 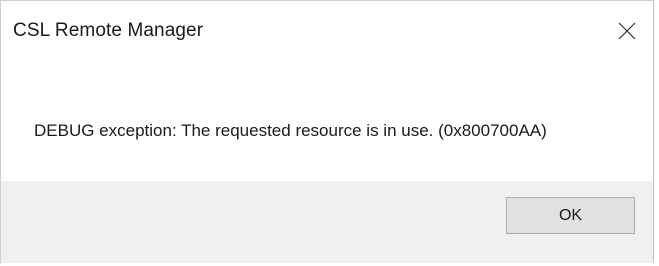 I want to click on ok-button: OK, so click(x=570, y=215).